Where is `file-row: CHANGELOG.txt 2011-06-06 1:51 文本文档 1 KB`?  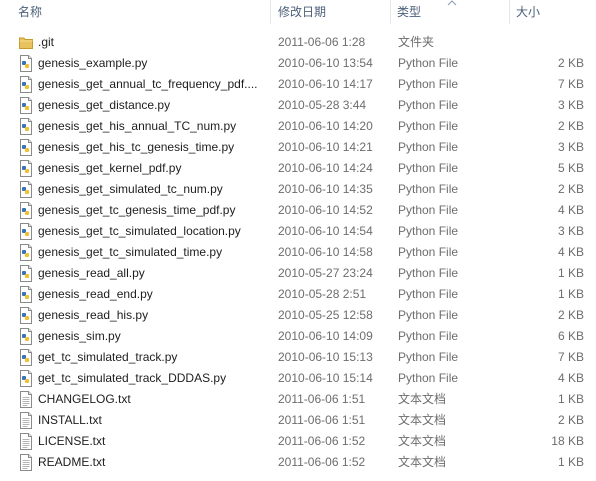
file-row: CHANGELOG.txt 2011-06-06 1:51 文本文档 1 KB is located at coordinates (298, 399).